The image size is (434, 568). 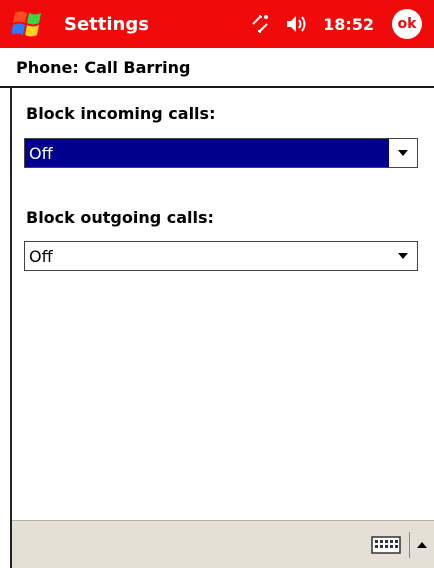 What do you see at coordinates (407, 24) in the screenshot?
I see `ok-button: ok` at bounding box center [407, 24].